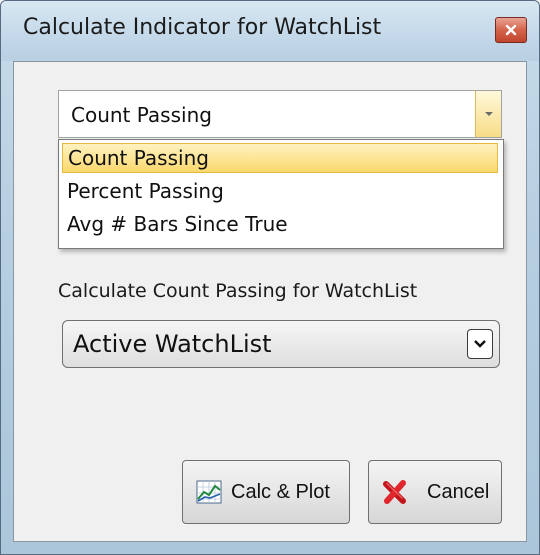  Describe the element at coordinates (141, 115) in the screenshot. I see `indicator-dropdown-value: Count Passing` at that location.